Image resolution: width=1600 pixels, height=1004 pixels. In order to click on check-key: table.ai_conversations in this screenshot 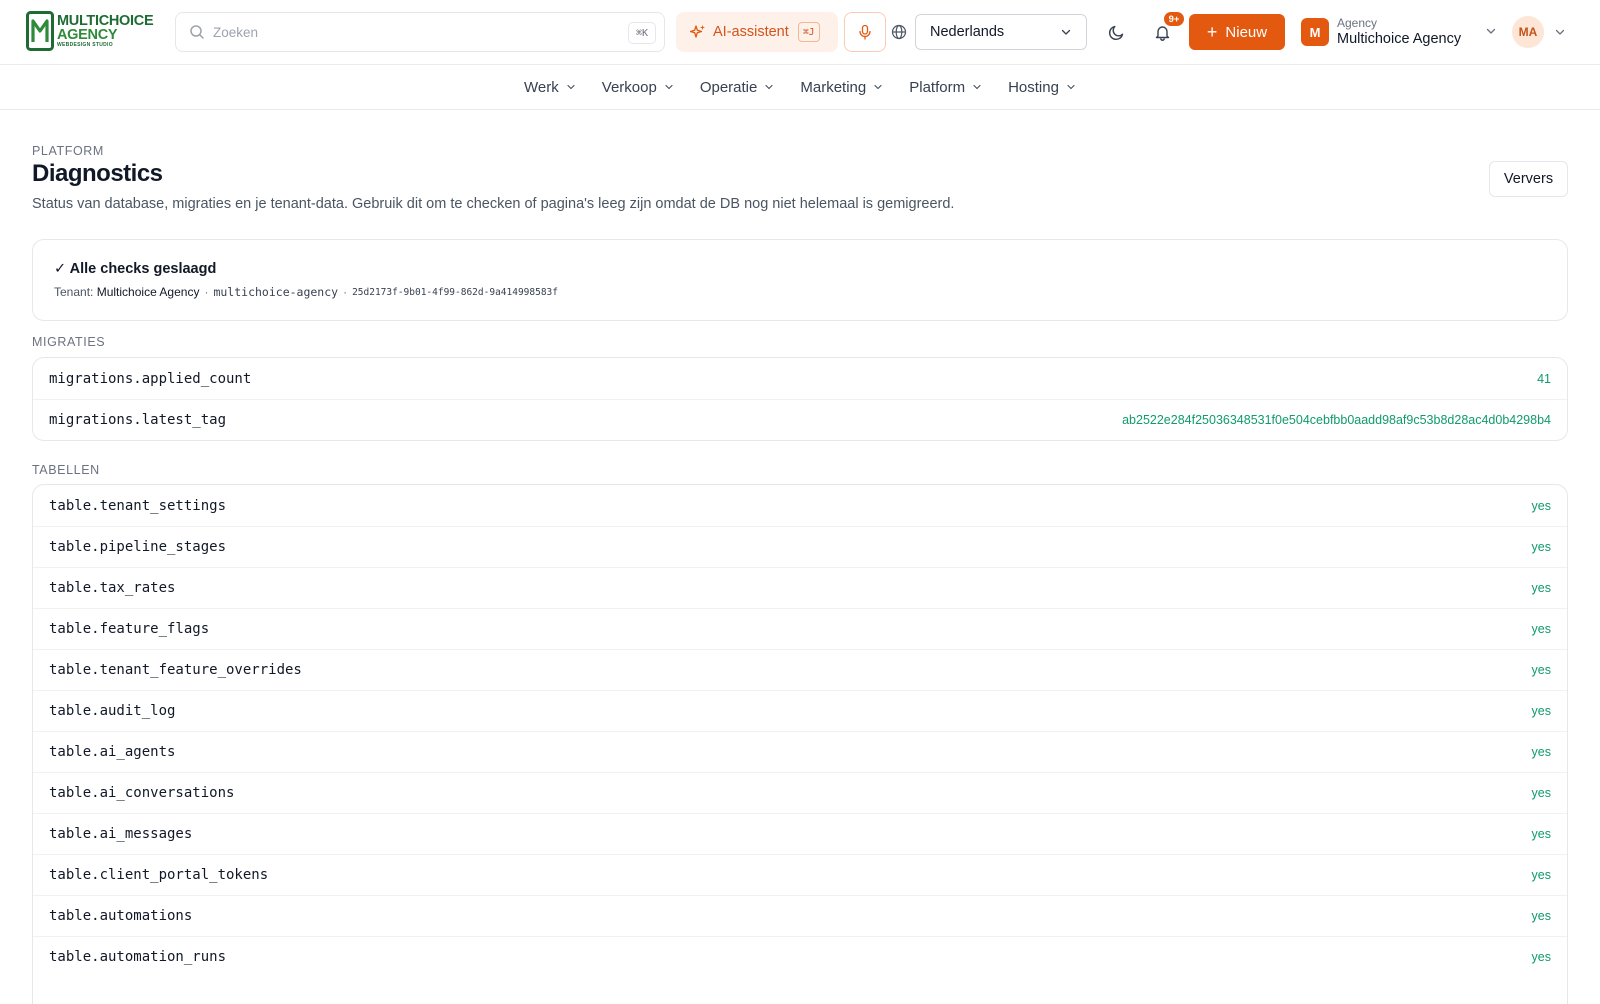, I will do `click(142, 793)`.